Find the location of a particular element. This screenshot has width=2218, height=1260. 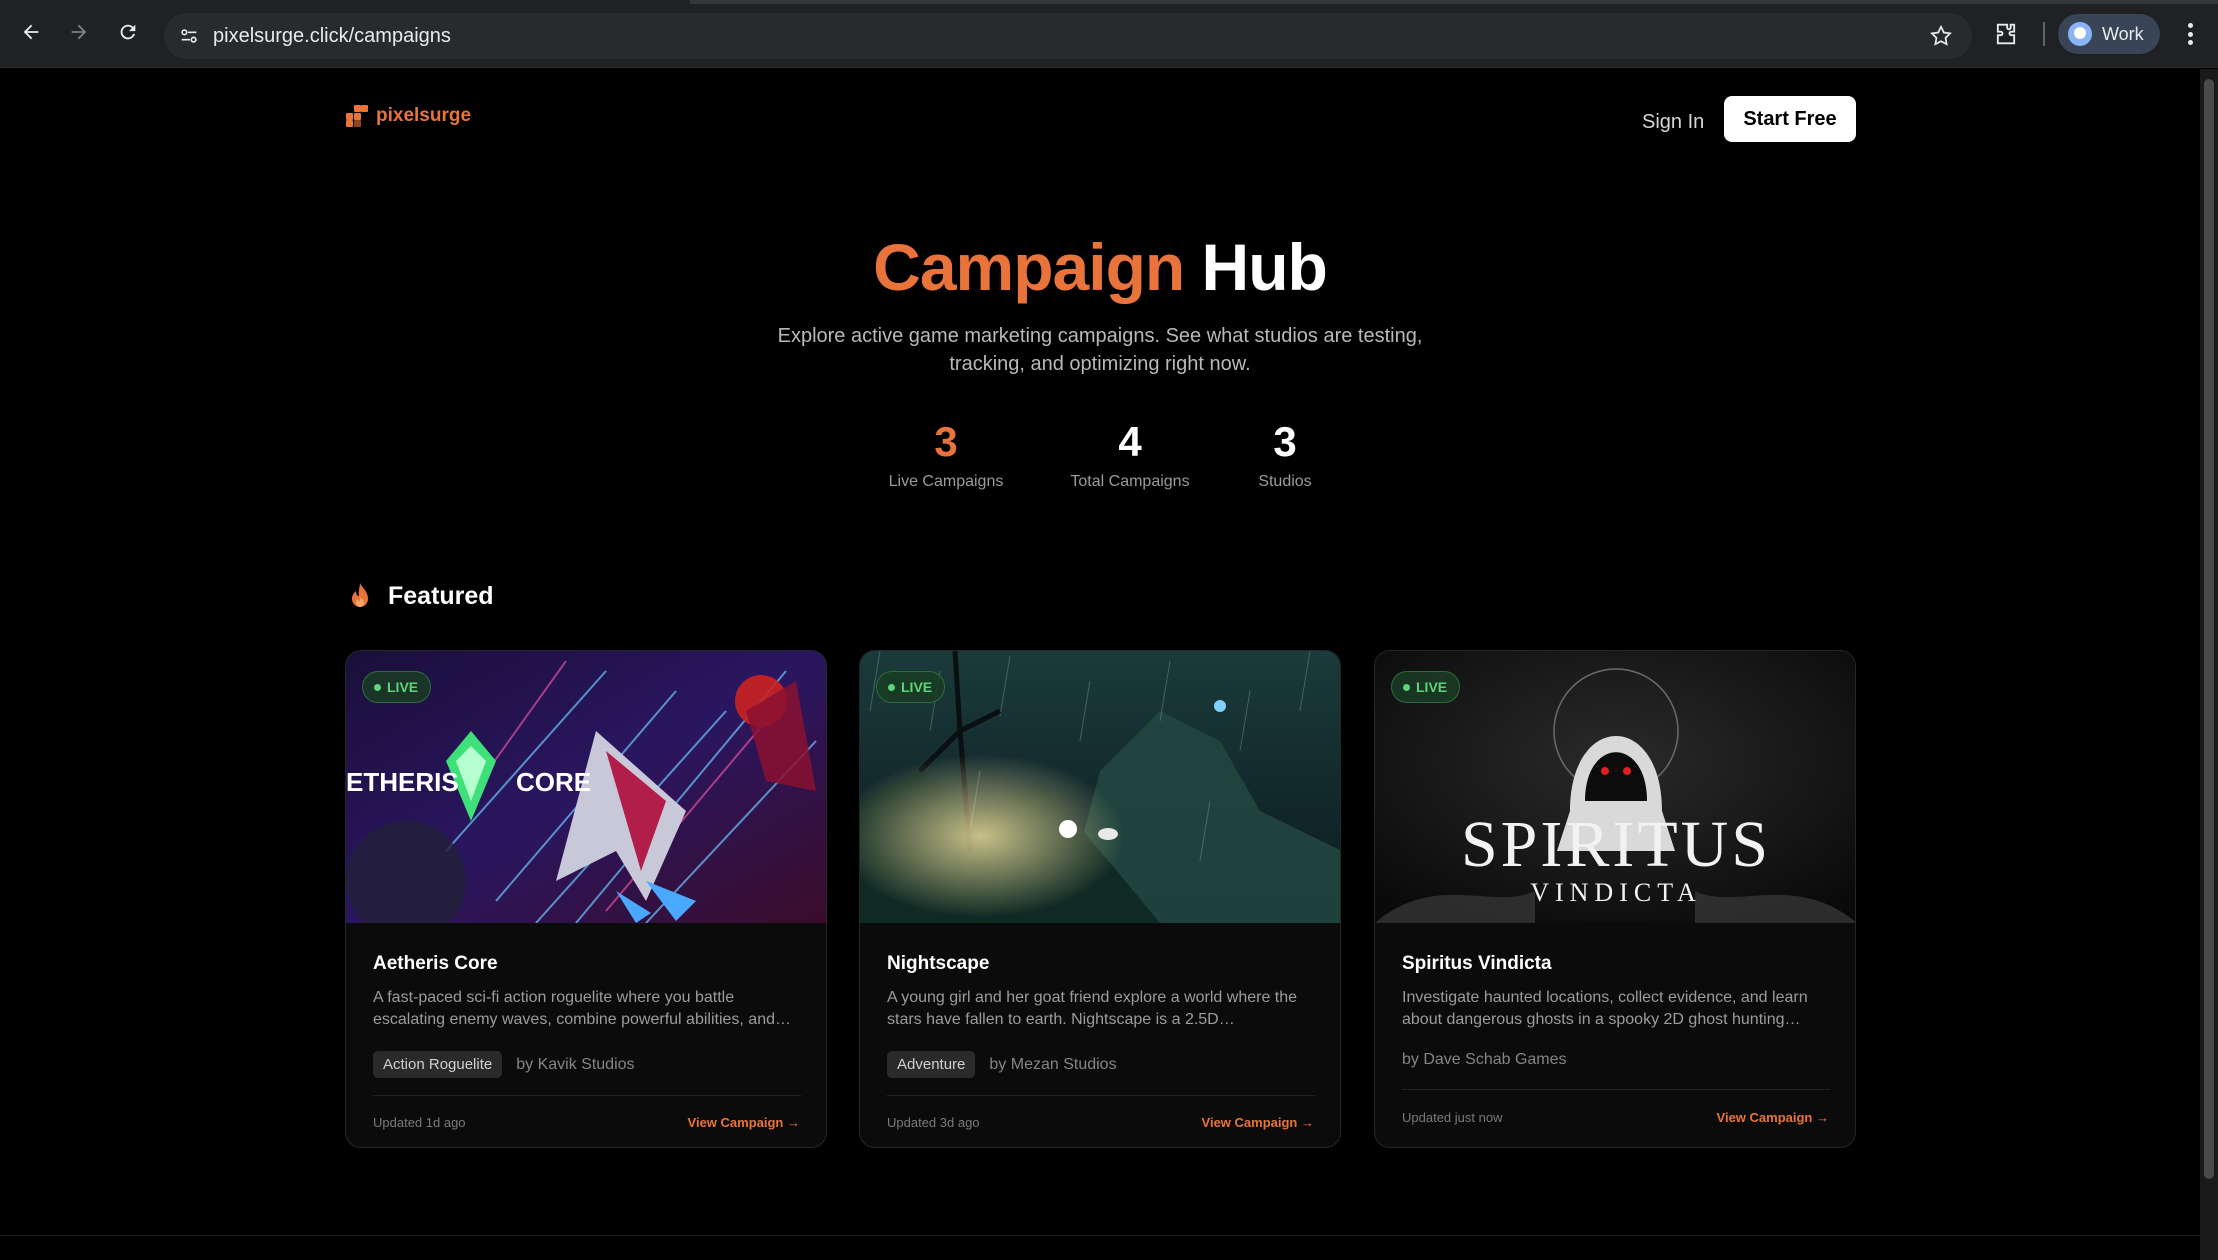

profile-button: Work is located at coordinates (2109, 34).